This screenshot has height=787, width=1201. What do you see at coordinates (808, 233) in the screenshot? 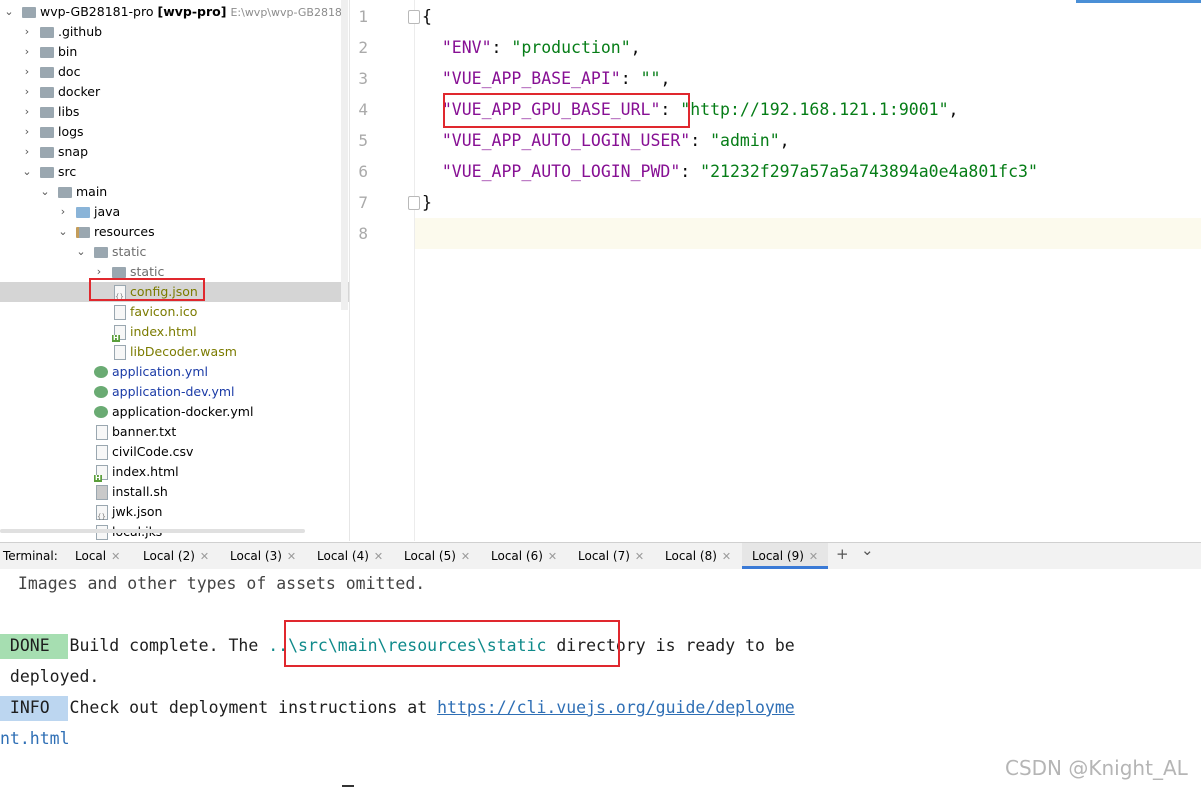
I see `current-line-highlight` at bounding box center [808, 233].